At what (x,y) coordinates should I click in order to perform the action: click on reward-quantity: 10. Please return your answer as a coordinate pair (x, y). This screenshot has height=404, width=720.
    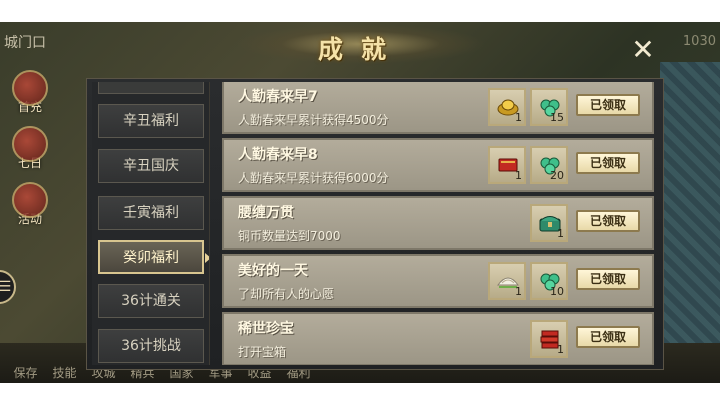
    Looking at the image, I should click on (557, 291).